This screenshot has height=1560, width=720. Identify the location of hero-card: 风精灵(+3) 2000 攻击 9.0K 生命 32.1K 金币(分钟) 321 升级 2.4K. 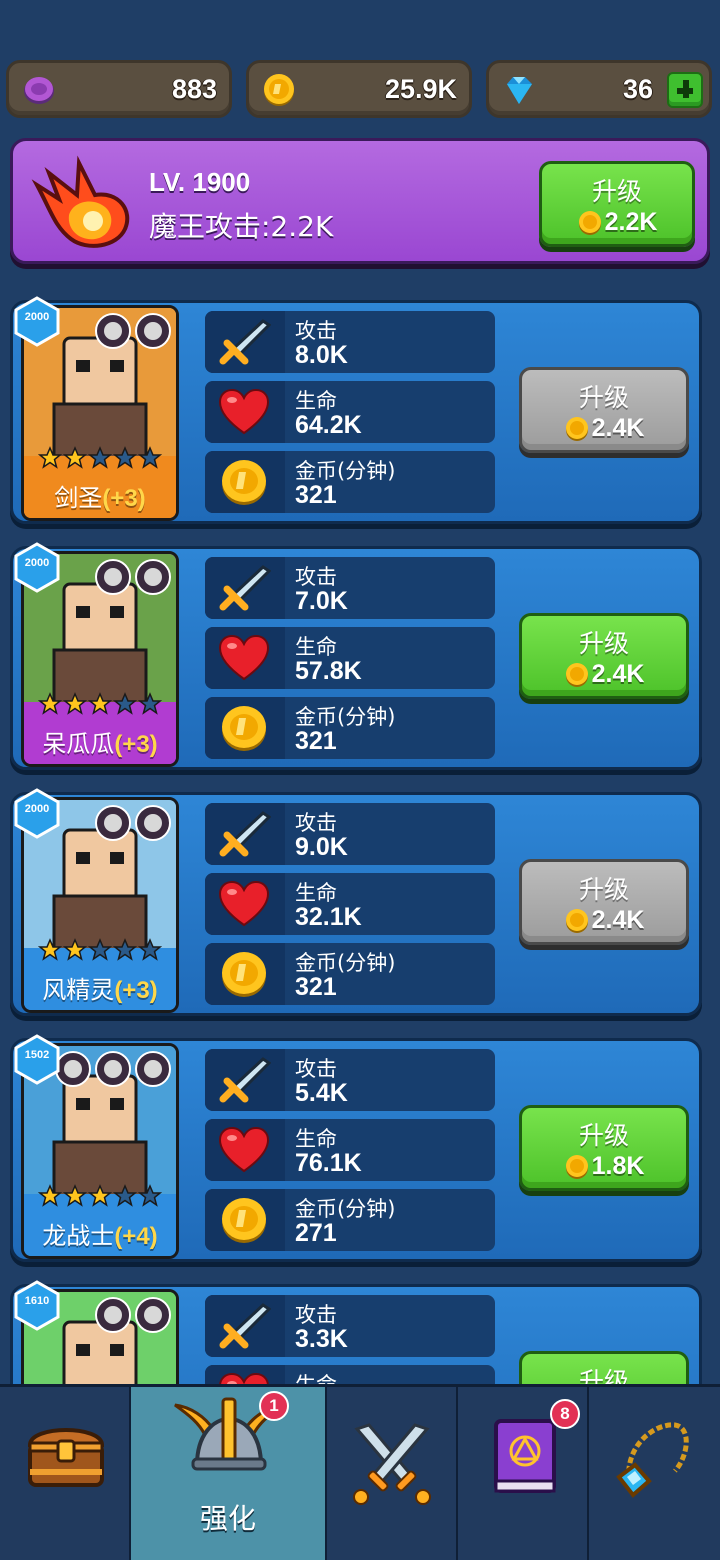
(356, 902).